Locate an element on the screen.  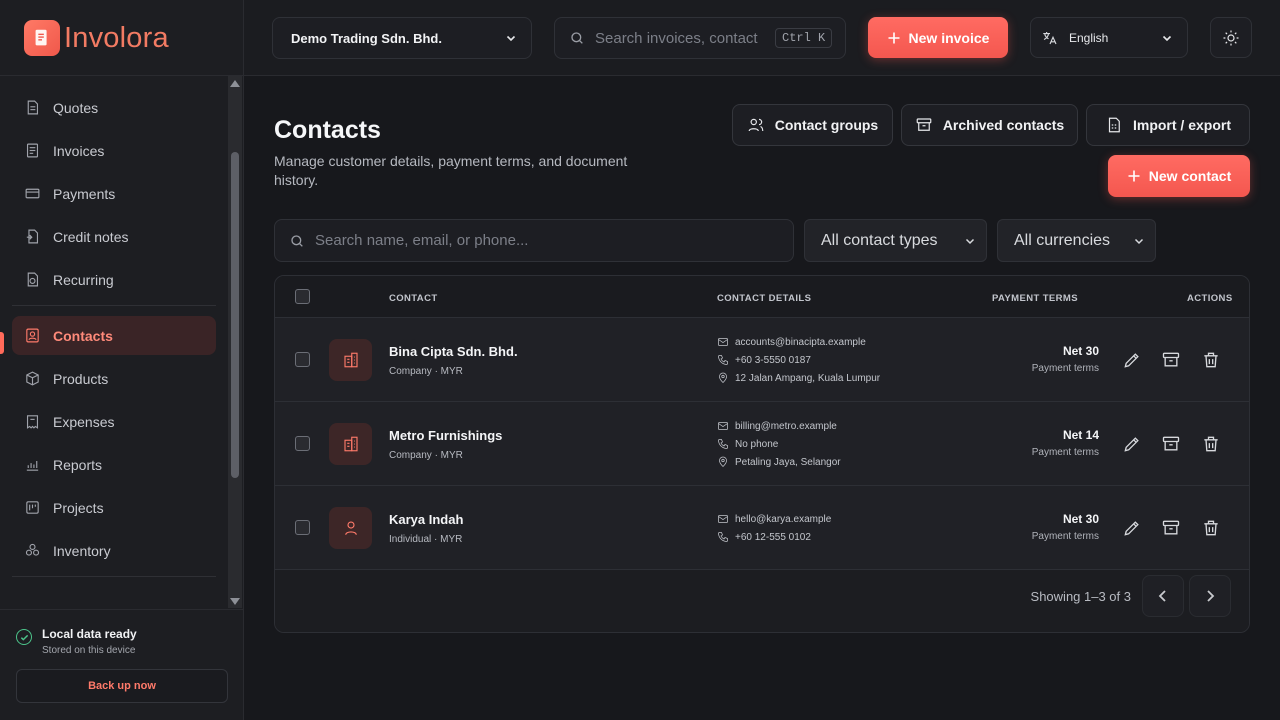
import-export-button: Import / export is located at coordinates (1168, 125).